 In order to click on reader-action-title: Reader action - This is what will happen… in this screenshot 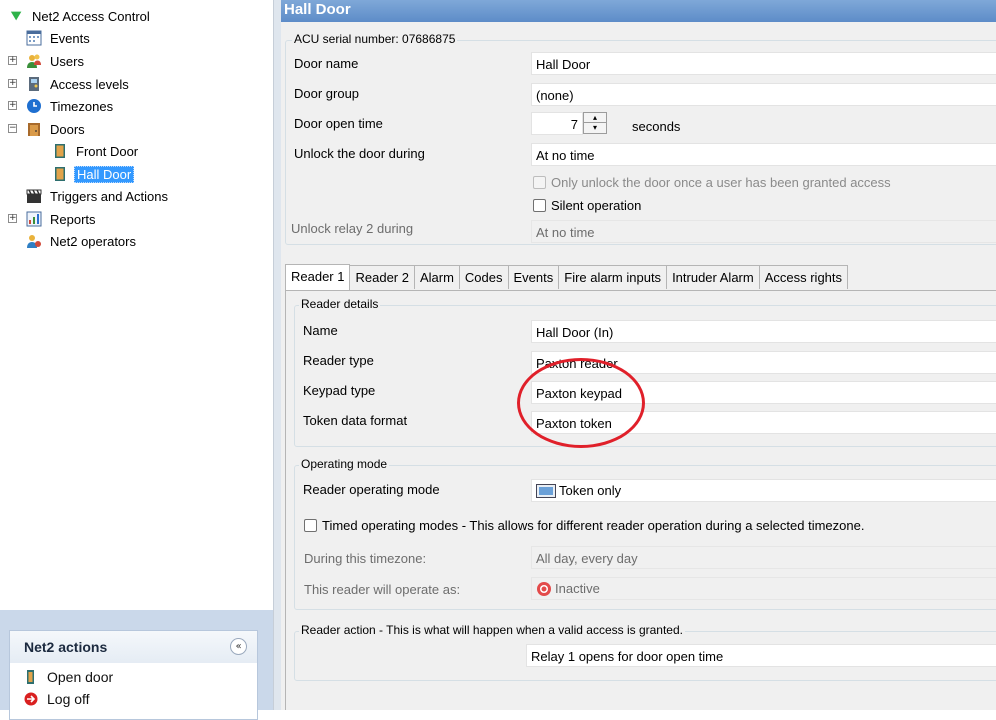, I will do `click(492, 630)`.